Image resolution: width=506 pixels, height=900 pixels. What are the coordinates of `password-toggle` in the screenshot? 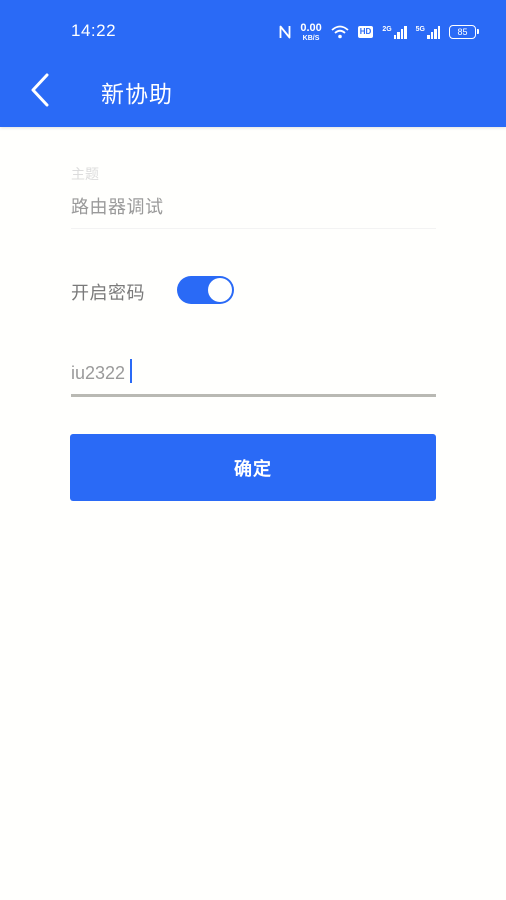 It's located at (205, 290).